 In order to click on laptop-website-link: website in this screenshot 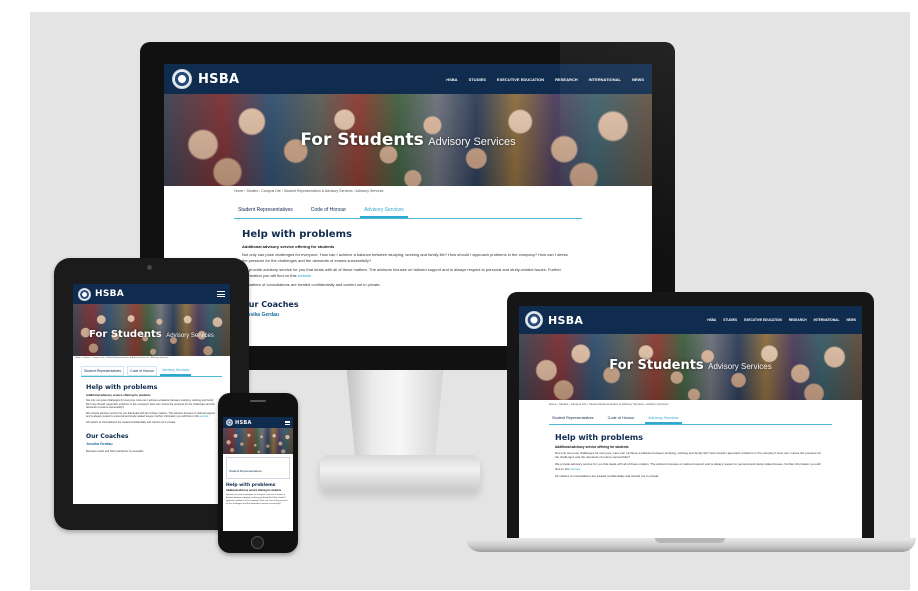, I will do `click(575, 469)`.